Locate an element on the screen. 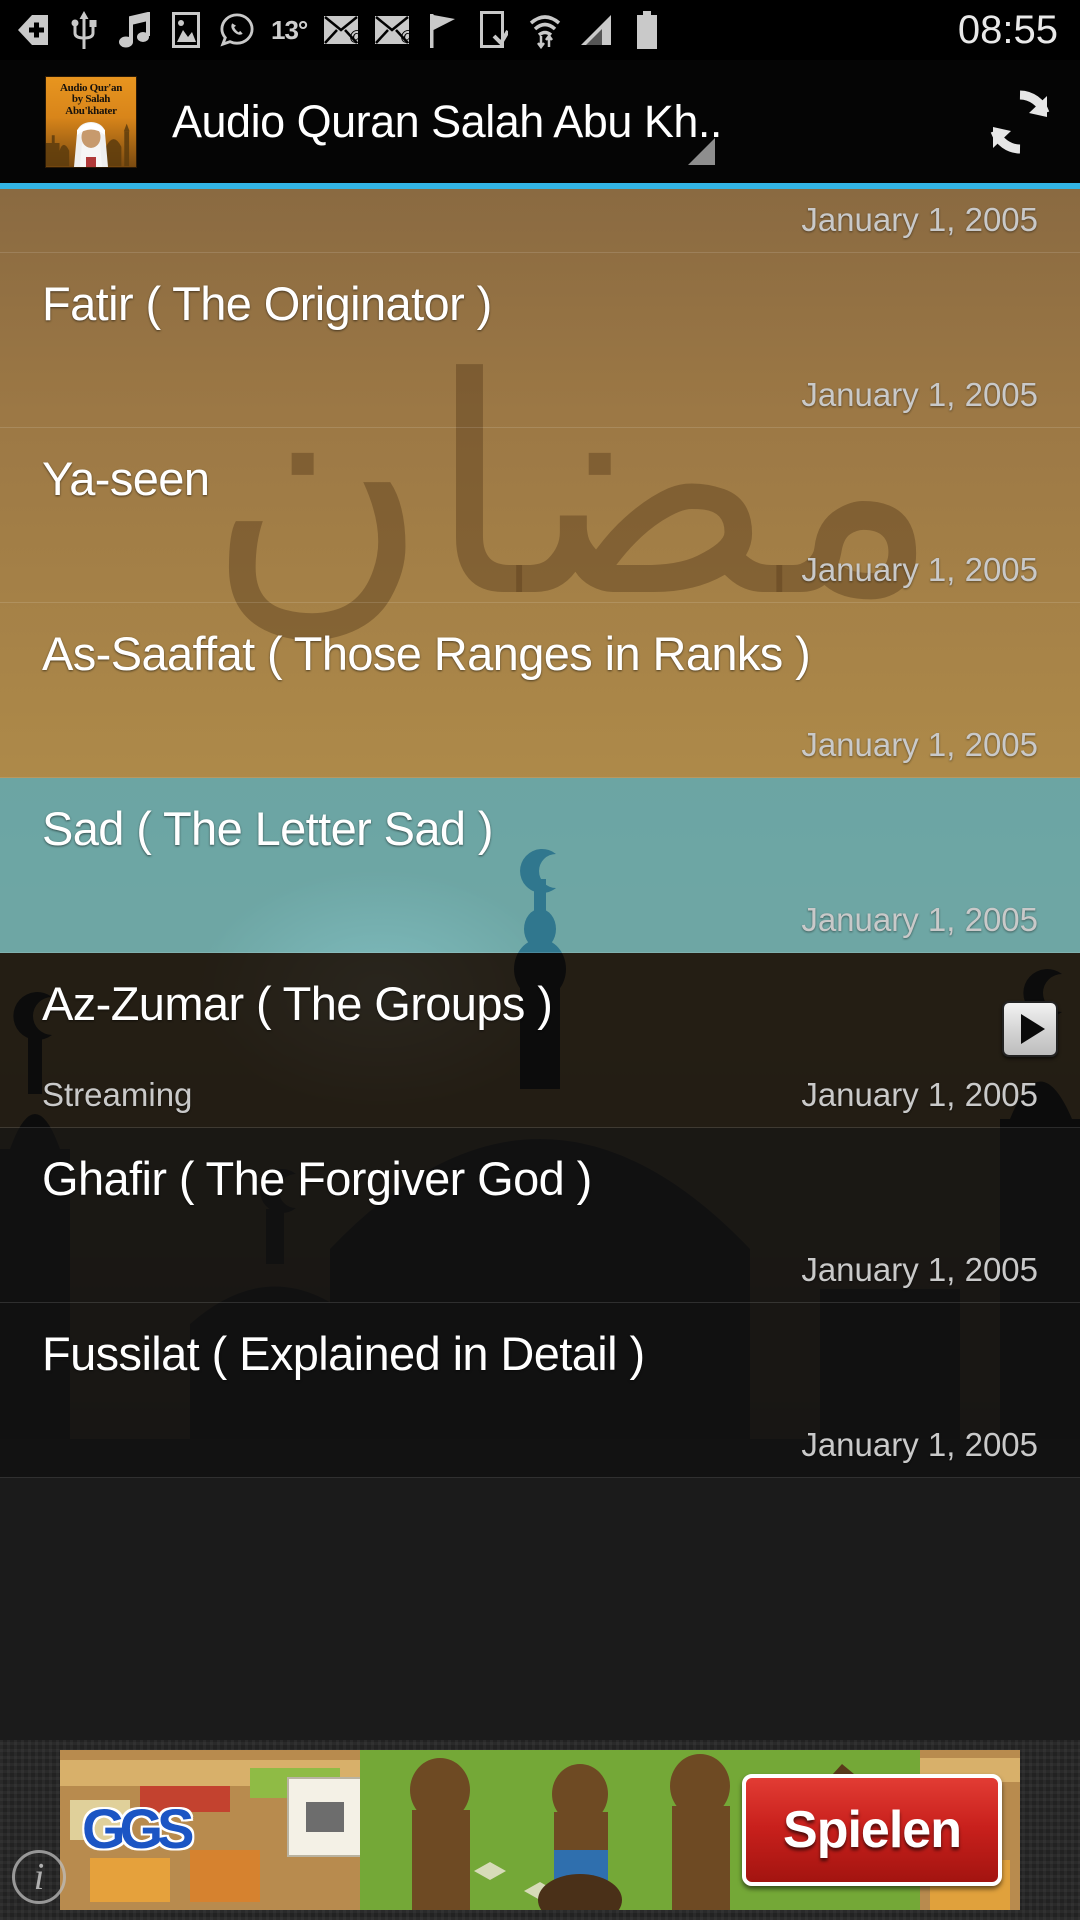 Image resolution: width=1080 pixels, height=1920 pixels. app-icon-portrait is located at coordinates (91, 144).